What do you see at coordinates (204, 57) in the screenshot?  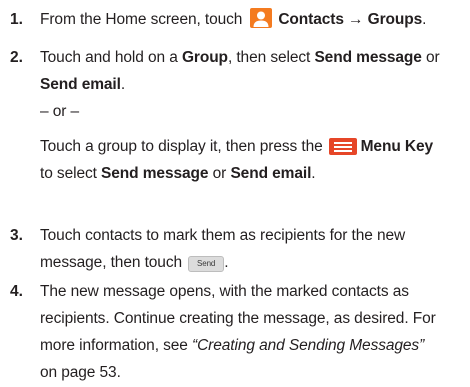 I see `group-term: Group` at bounding box center [204, 57].